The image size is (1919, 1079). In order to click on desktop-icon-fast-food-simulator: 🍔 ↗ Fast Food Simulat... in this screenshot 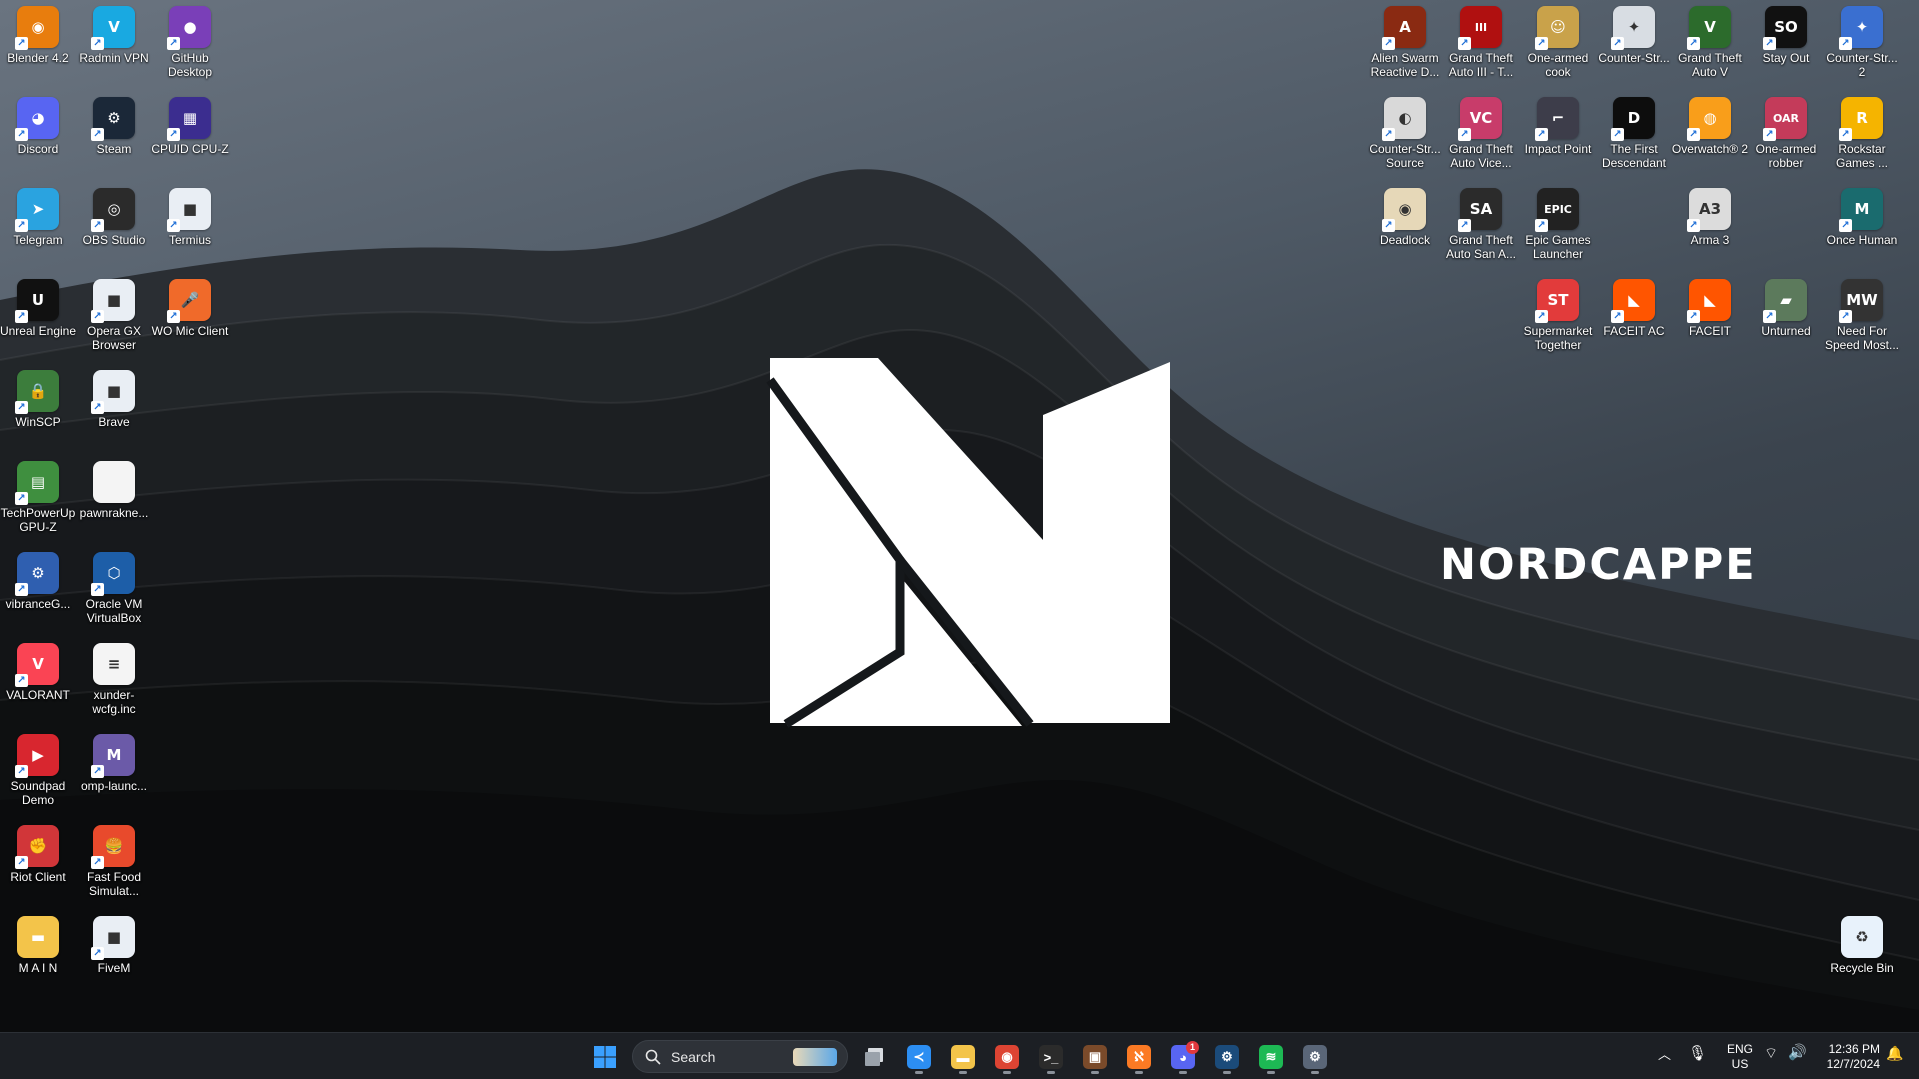, I will do `click(114, 869)`.